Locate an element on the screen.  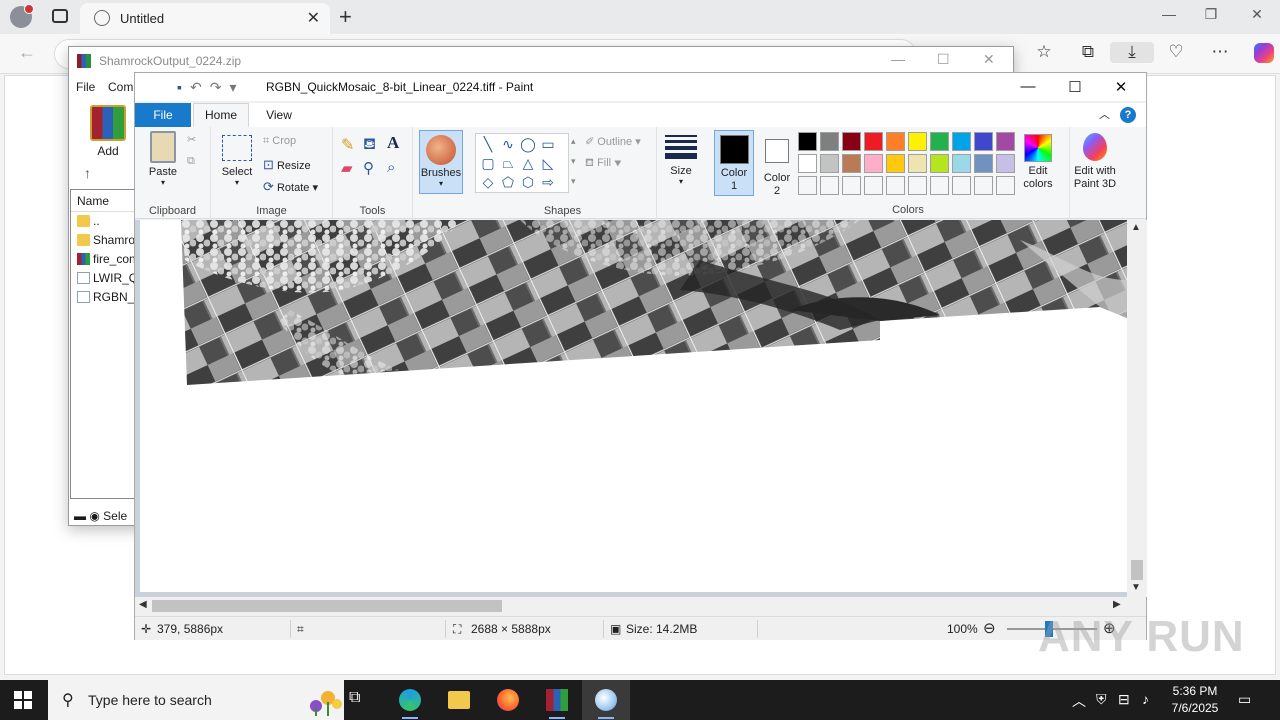
horizontal-scroll-thumb is located at coordinates (327, 606).